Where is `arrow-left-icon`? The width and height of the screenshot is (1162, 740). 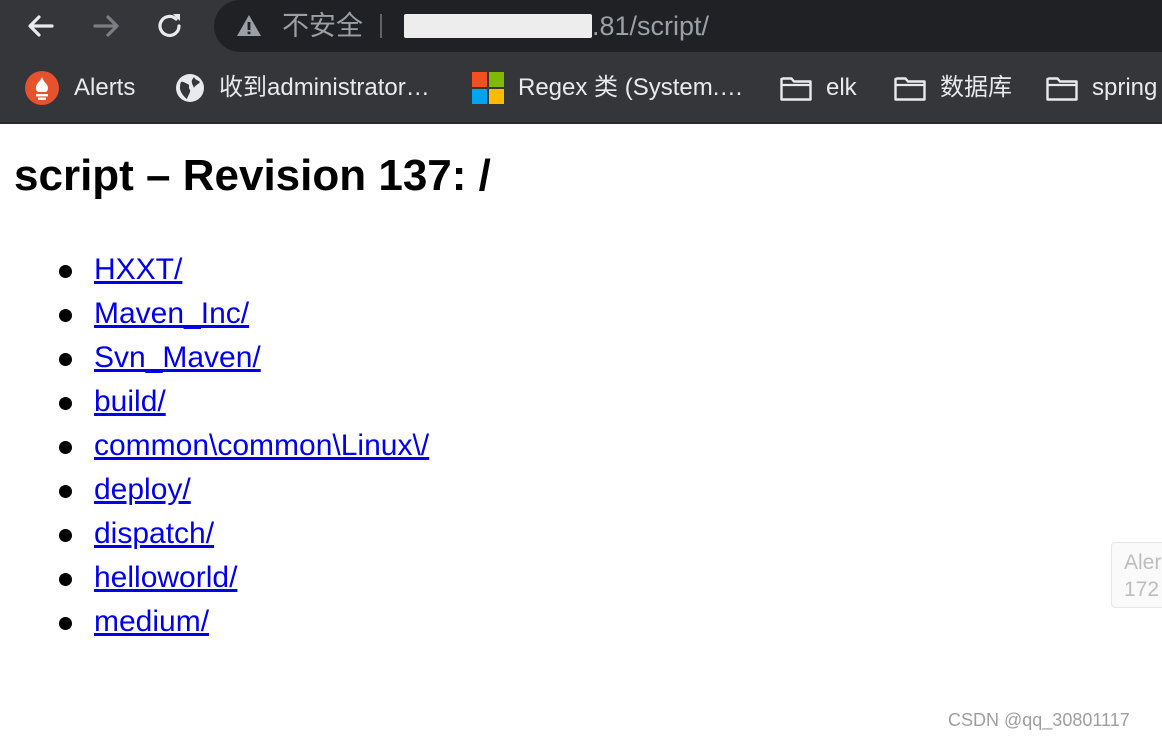 arrow-left-icon is located at coordinates (41, 26).